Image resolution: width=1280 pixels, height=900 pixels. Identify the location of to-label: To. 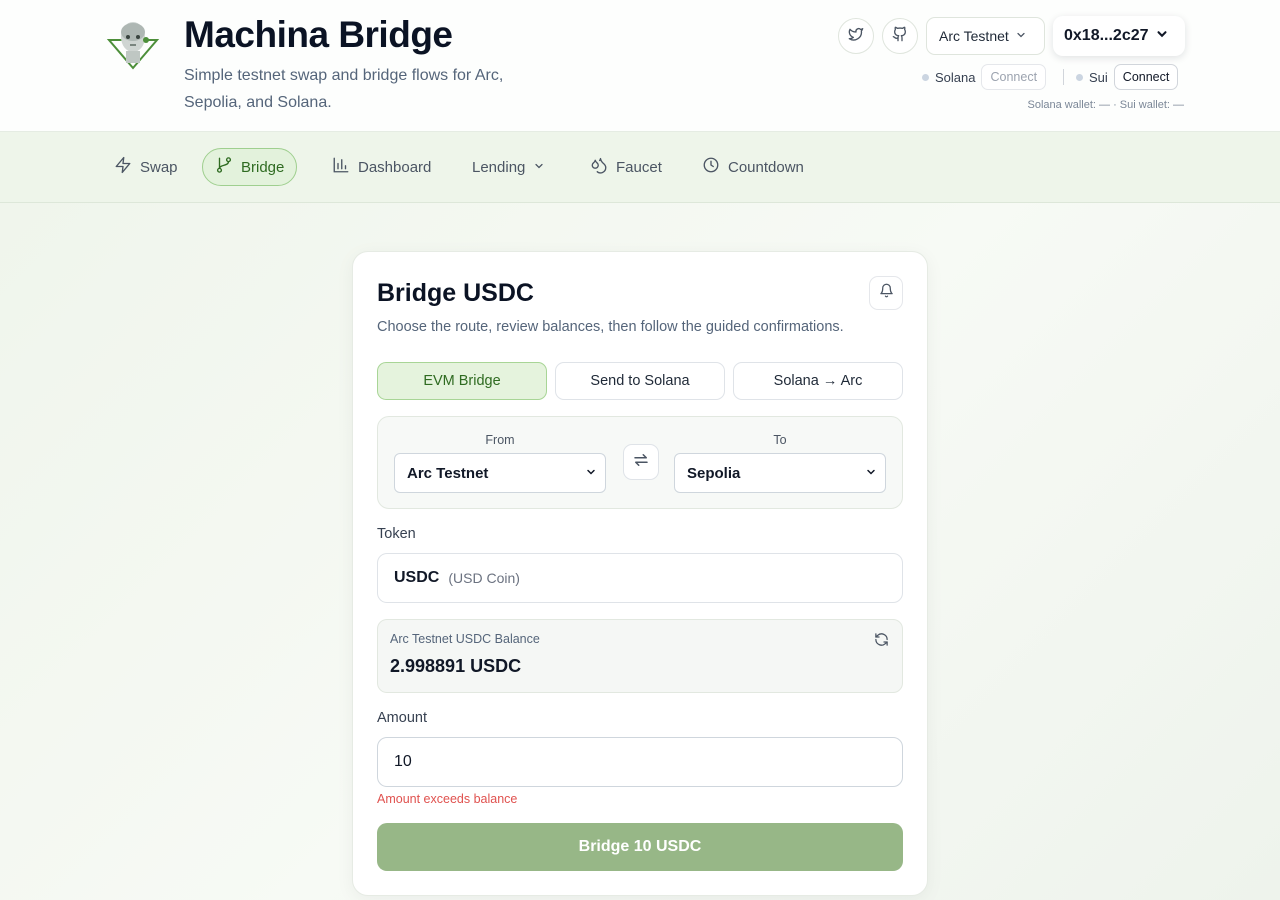
(780, 440).